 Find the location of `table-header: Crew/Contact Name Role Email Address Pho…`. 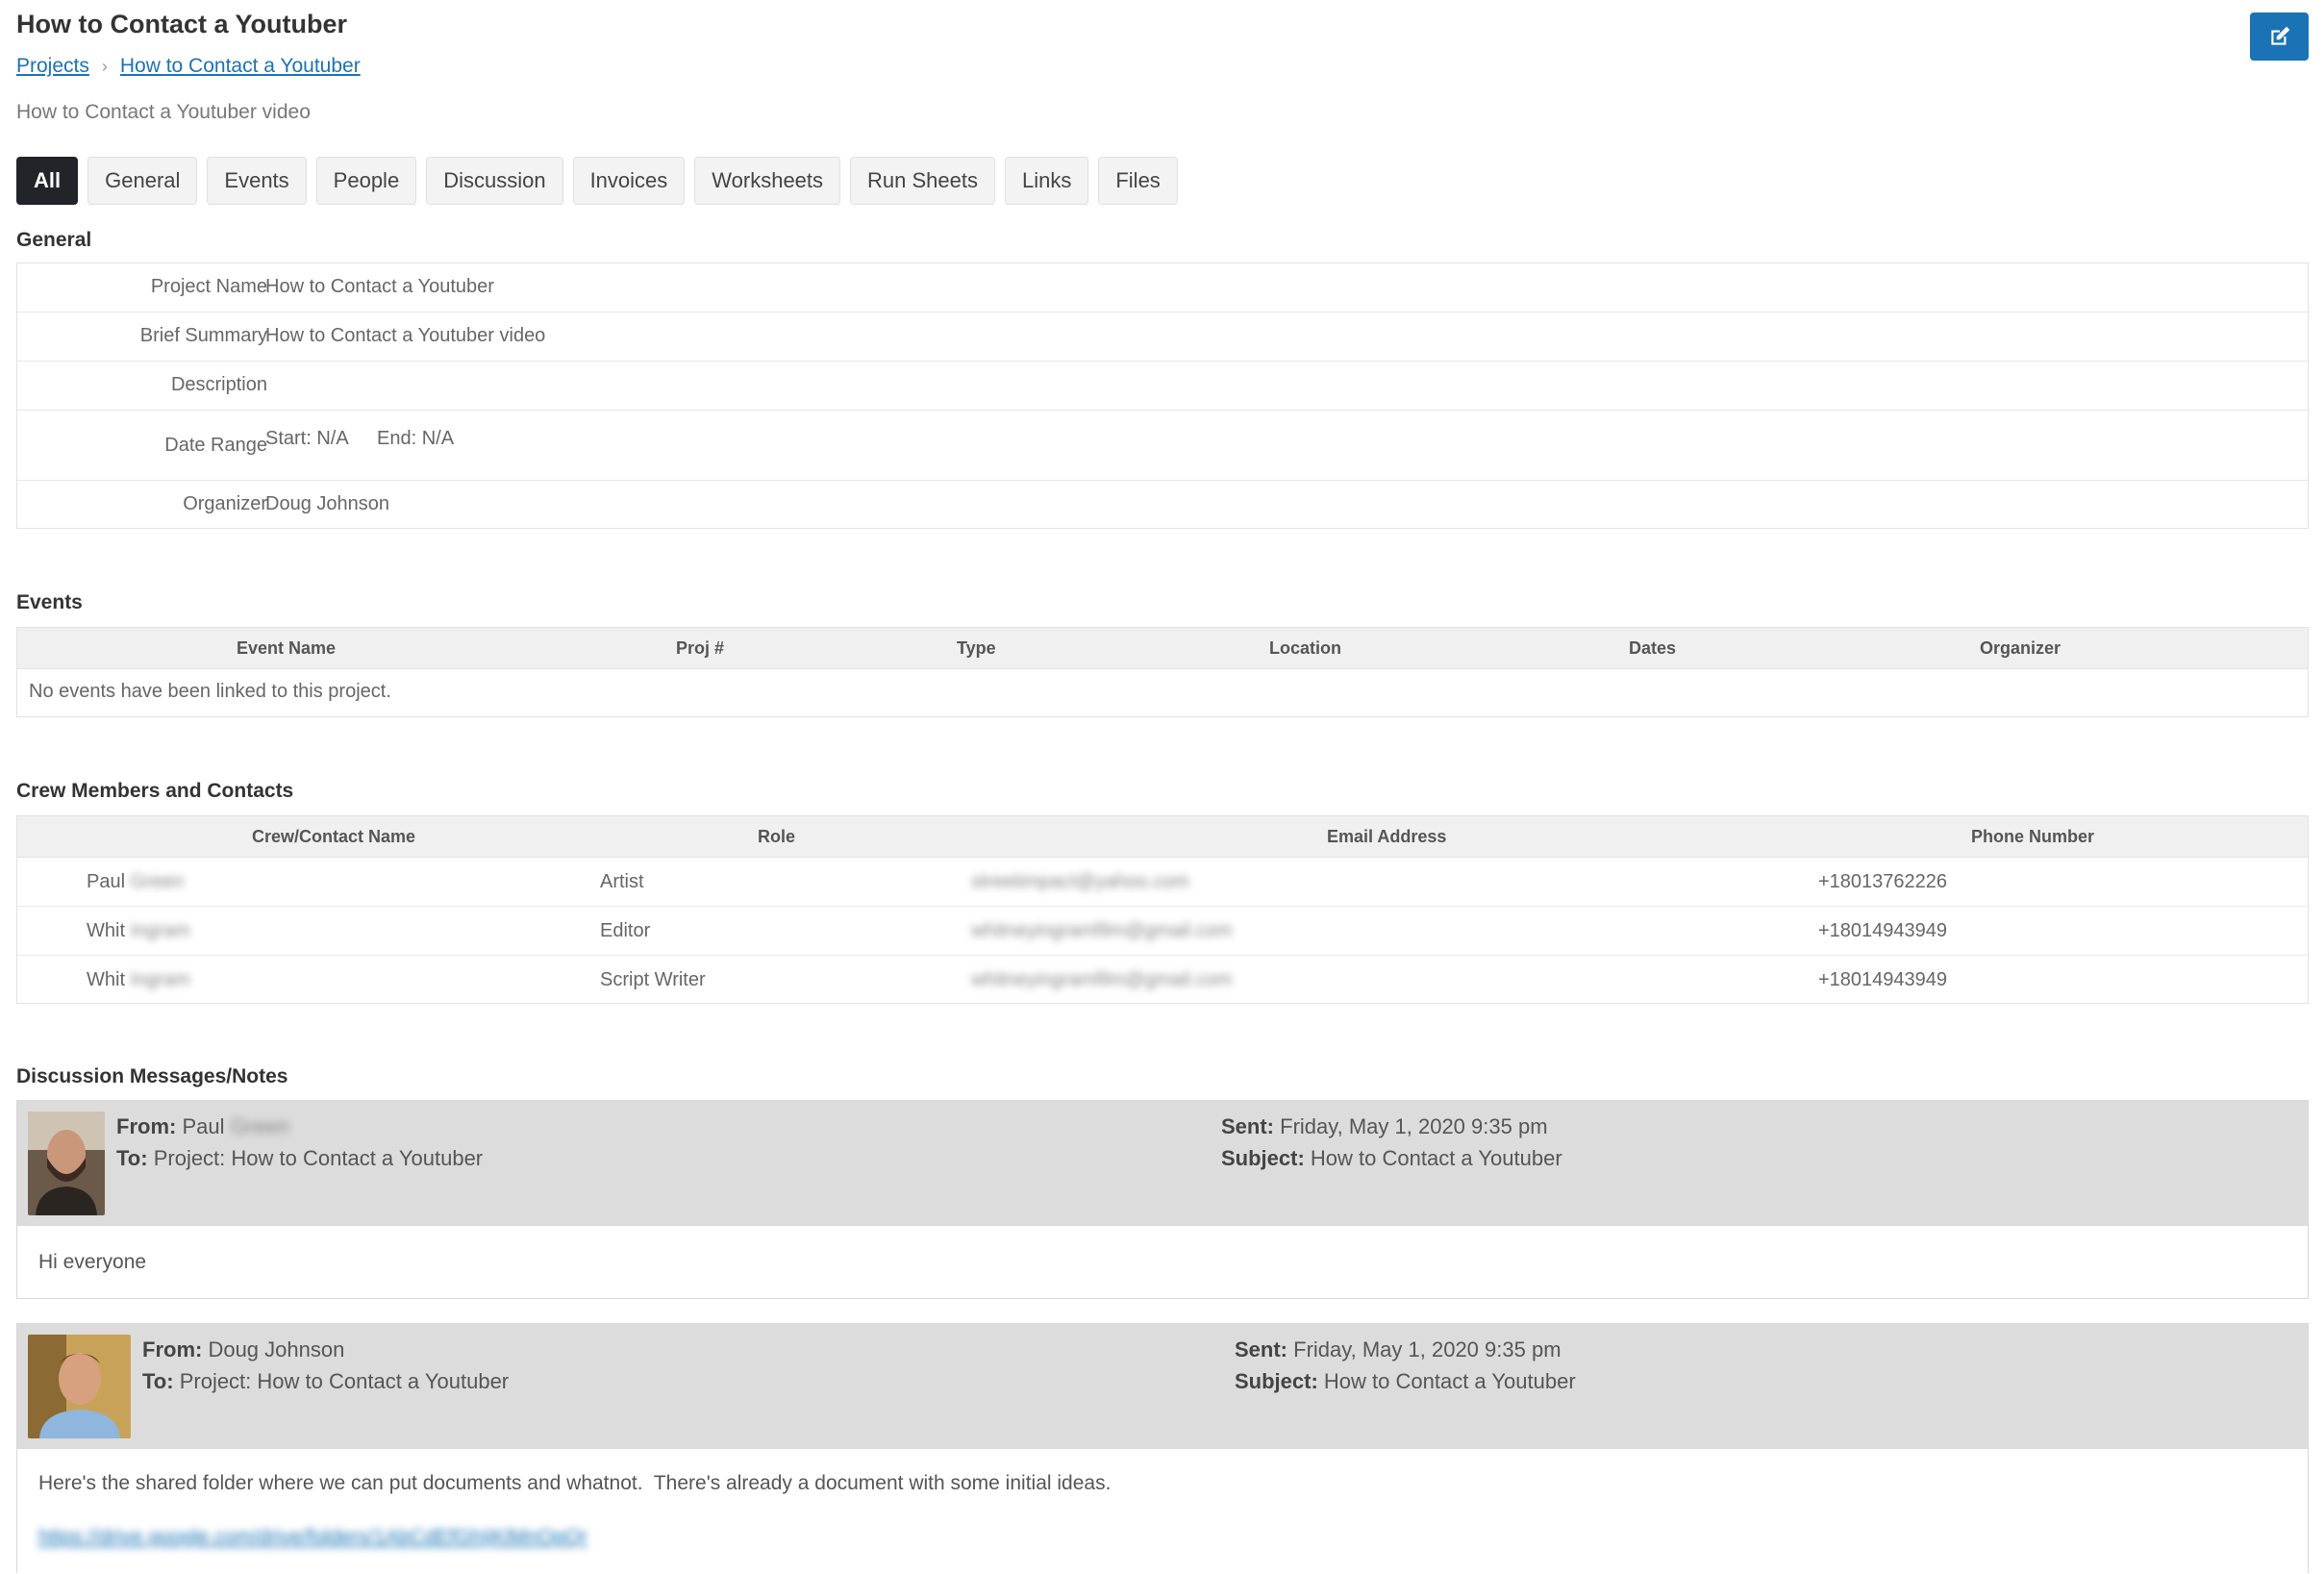

table-header: Crew/Contact Name Role Email Address Pho… is located at coordinates (1162, 837).